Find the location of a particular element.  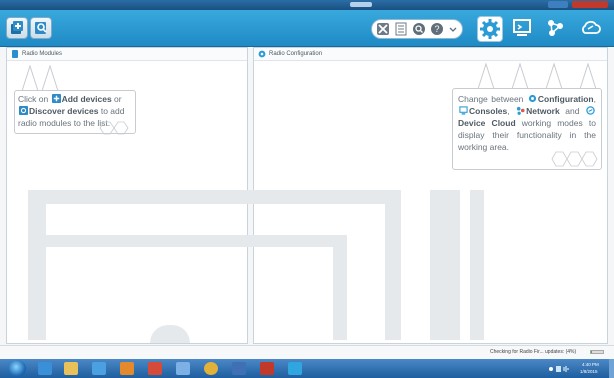

add-devices-button is located at coordinates (17, 28).